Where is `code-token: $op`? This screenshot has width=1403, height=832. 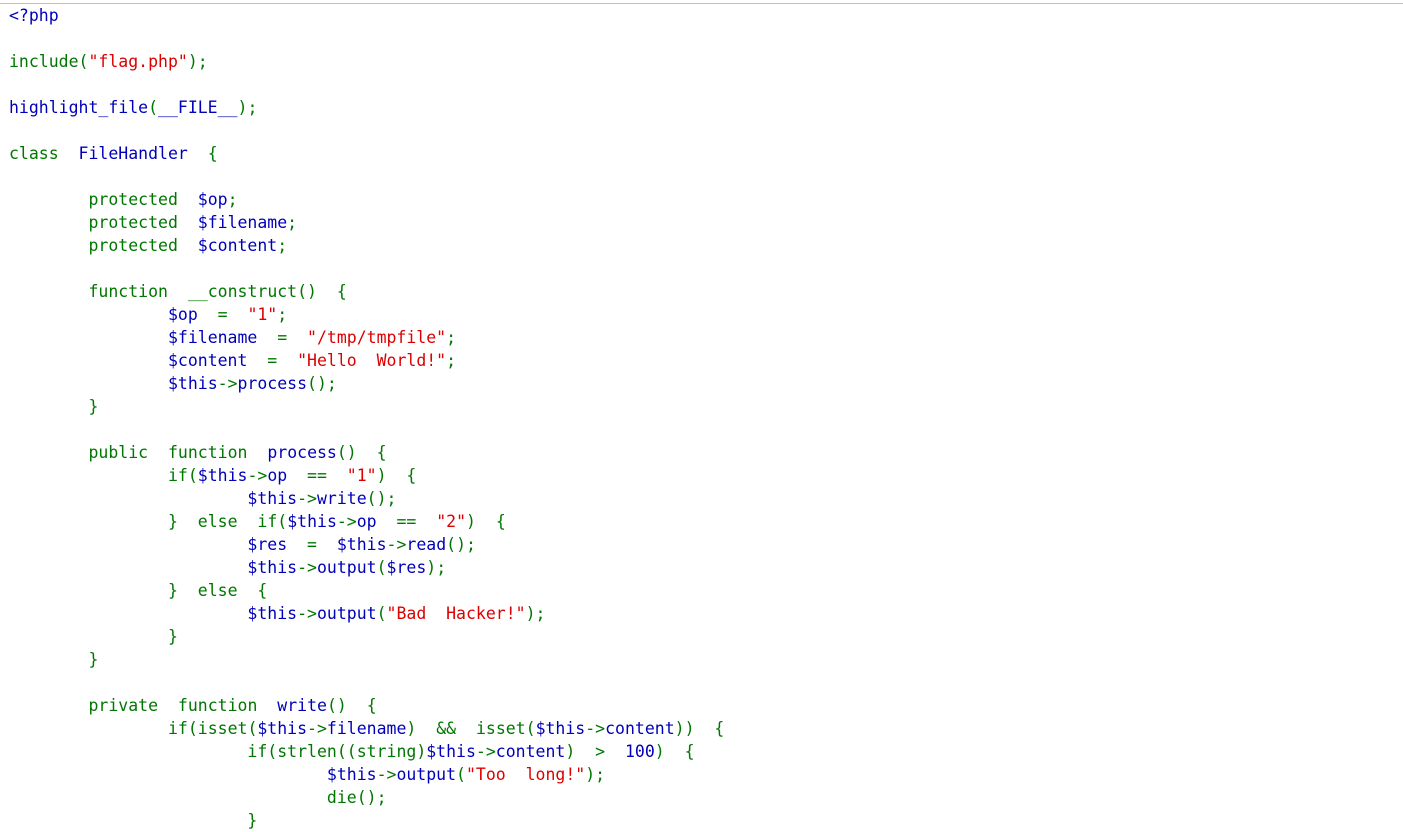
code-token: $op is located at coordinates (212, 199).